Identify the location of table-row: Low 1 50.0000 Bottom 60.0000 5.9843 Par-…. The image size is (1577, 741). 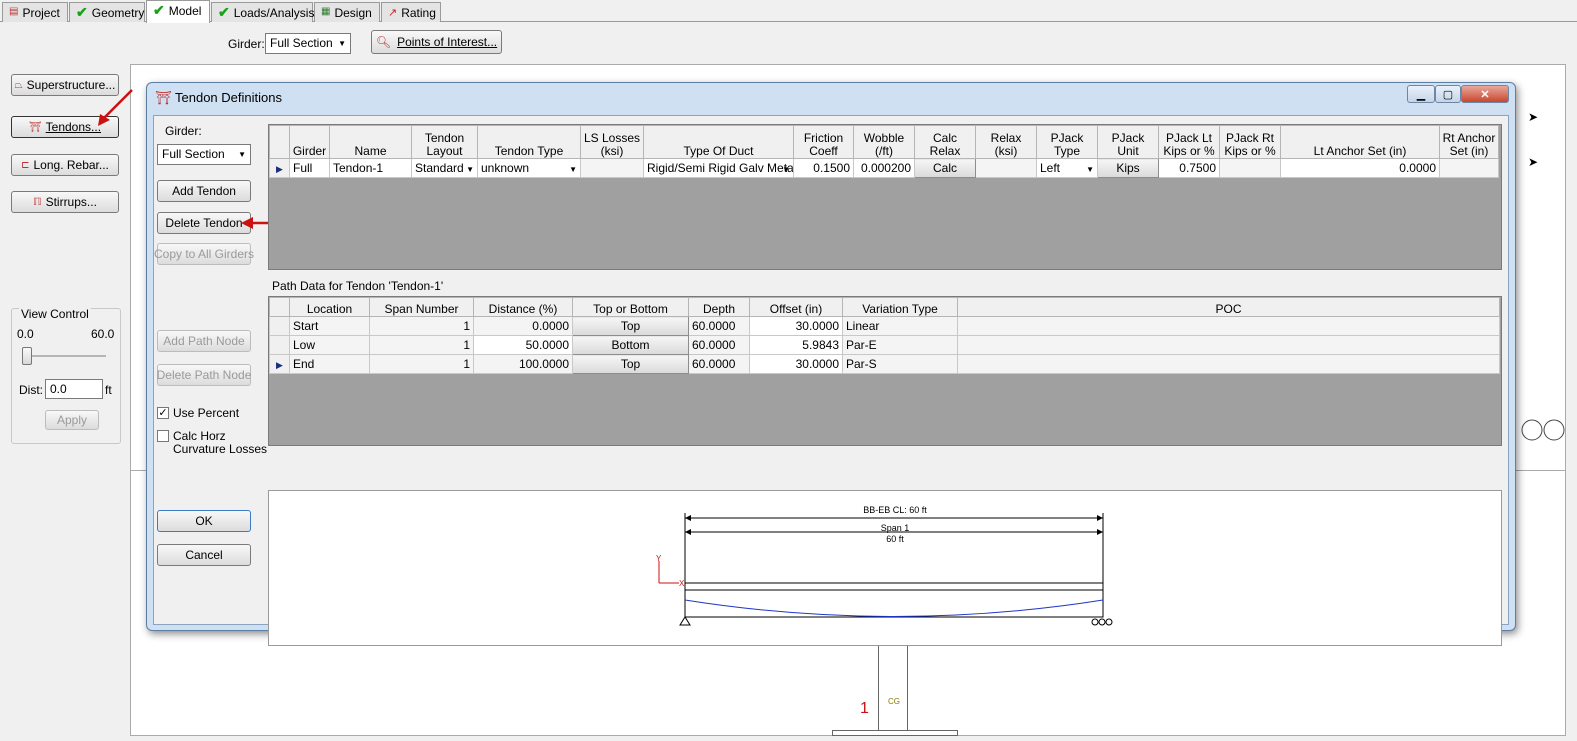
(884, 345).